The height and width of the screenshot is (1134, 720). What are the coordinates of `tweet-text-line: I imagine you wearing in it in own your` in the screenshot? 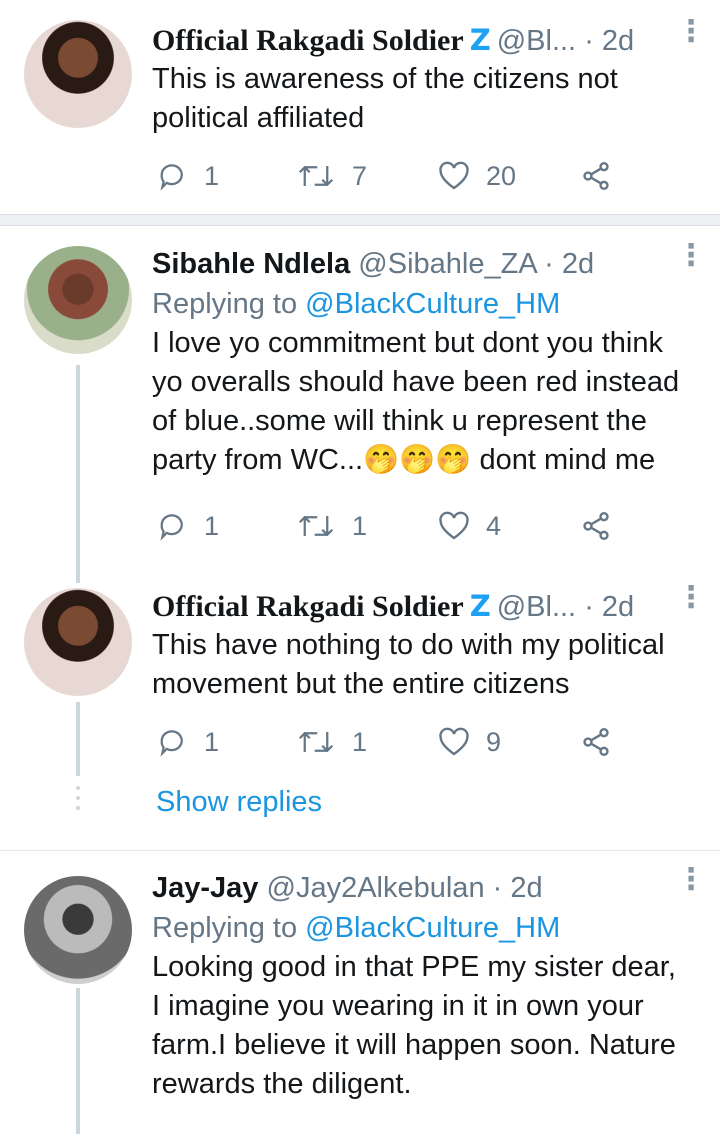 It's located at (398, 1006).